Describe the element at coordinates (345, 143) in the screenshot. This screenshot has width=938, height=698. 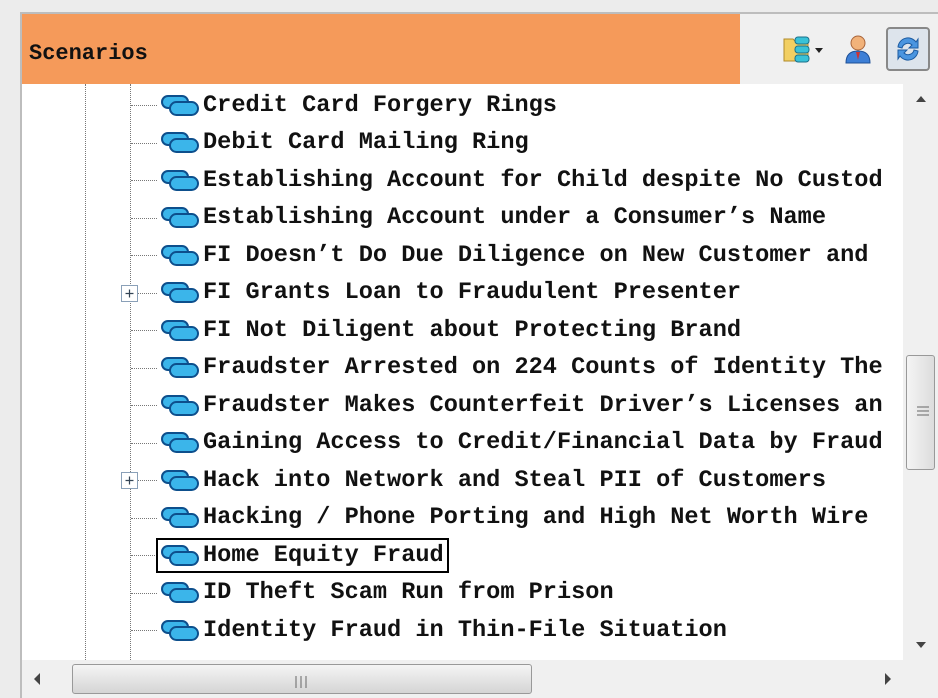
I see `tree-item: Debit Card Mailing Ring` at that location.